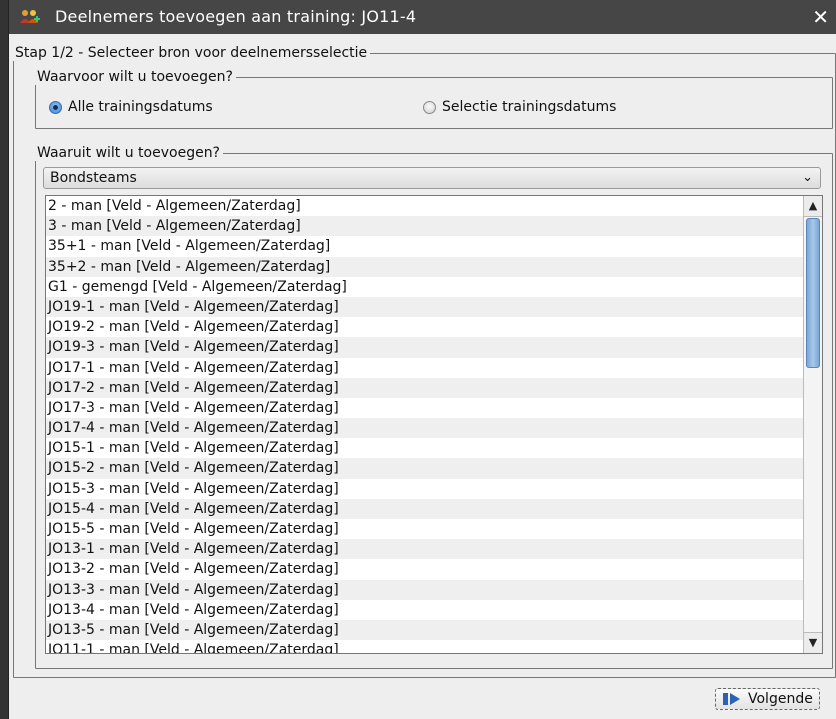 This screenshot has width=836, height=719. Describe the element at coordinates (426, 266) in the screenshot. I see `list-item: 35+2 - man [Veld - Algemeen/Zaterdag]` at that location.